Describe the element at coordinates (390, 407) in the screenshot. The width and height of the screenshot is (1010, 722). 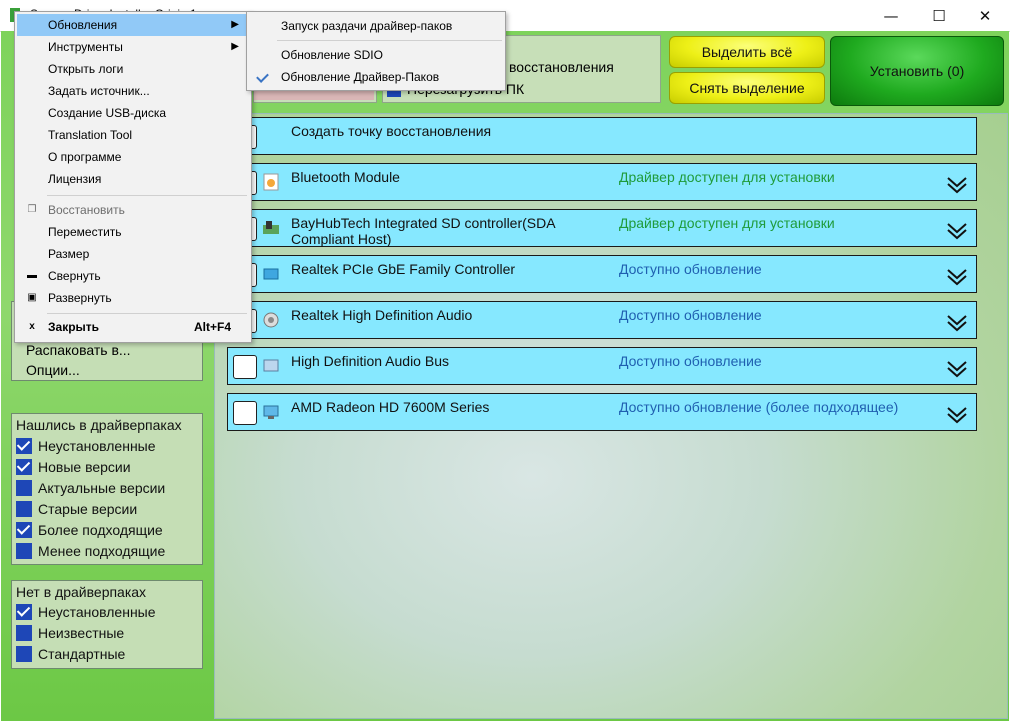
I see `driver-name: AMD Radeon HD 7600M Series` at that location.